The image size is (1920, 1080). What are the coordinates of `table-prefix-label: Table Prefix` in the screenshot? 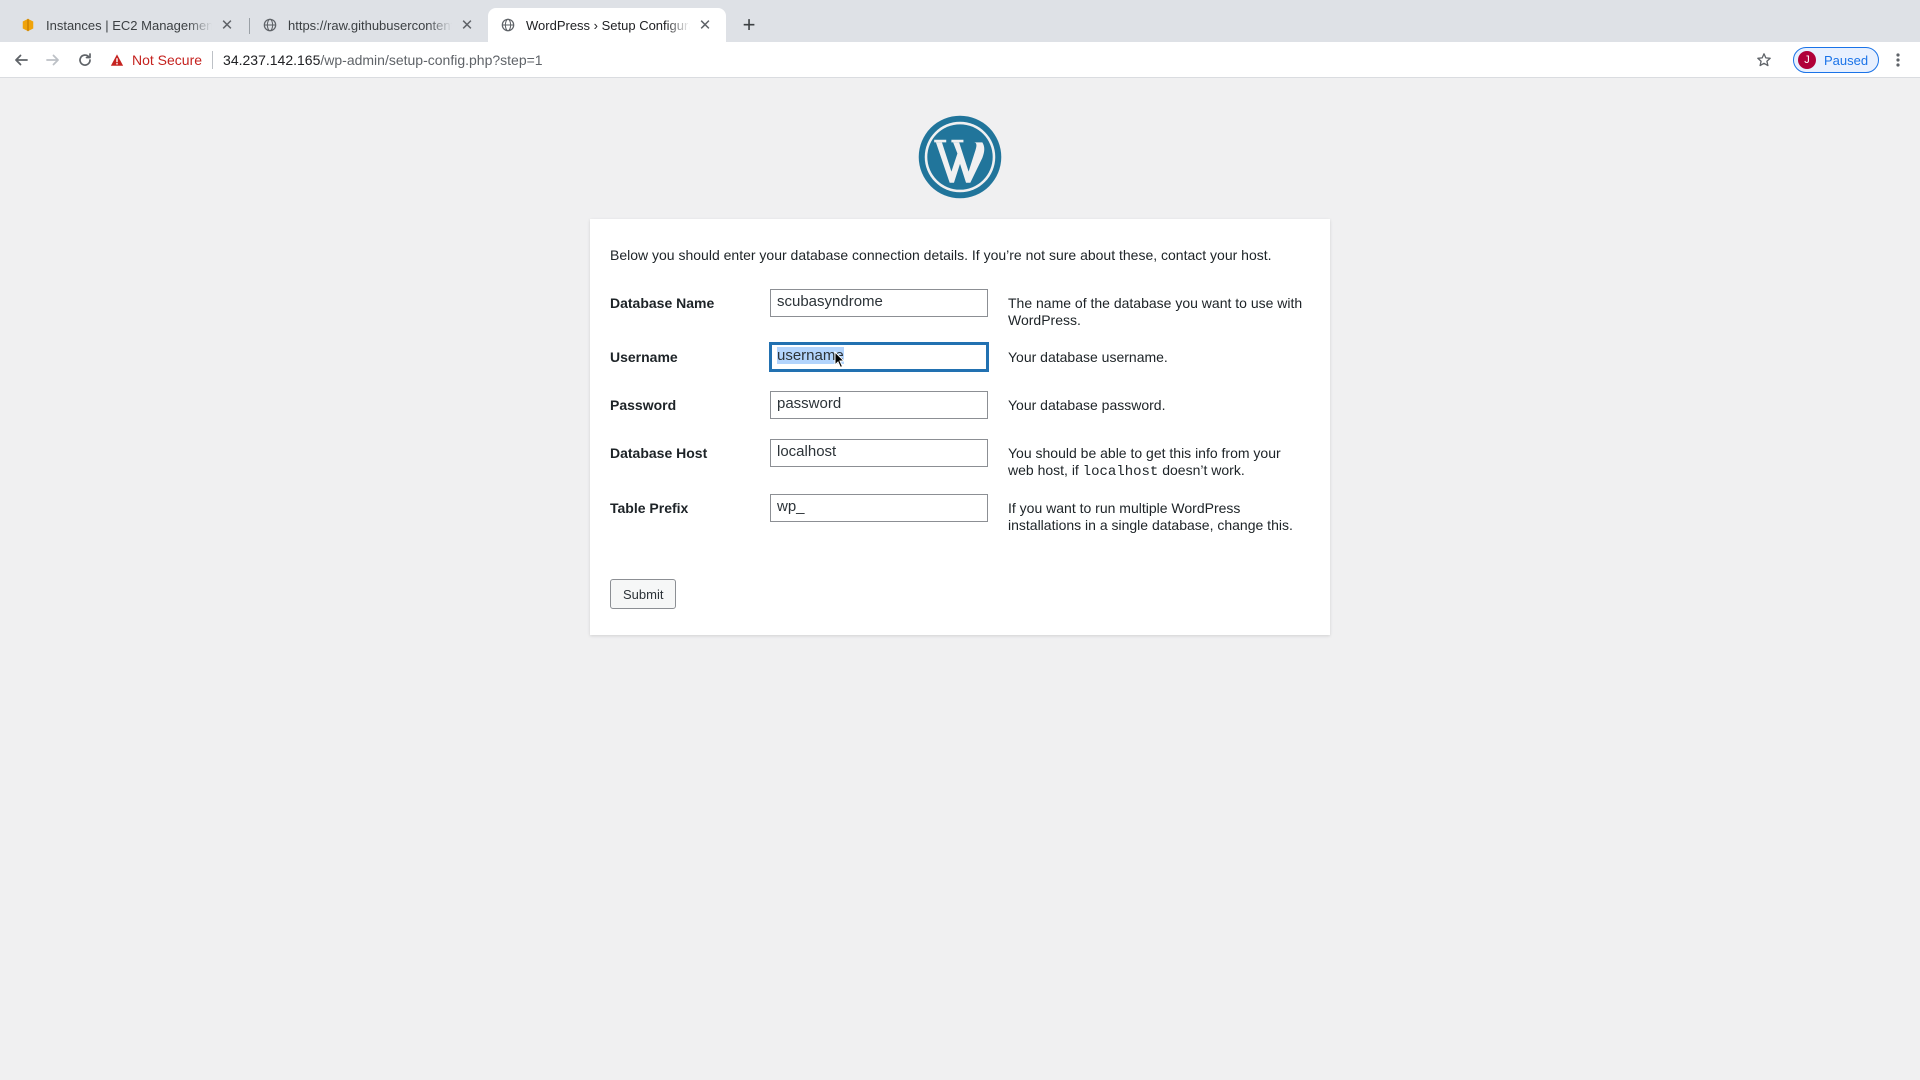 It's located at (649, 508).